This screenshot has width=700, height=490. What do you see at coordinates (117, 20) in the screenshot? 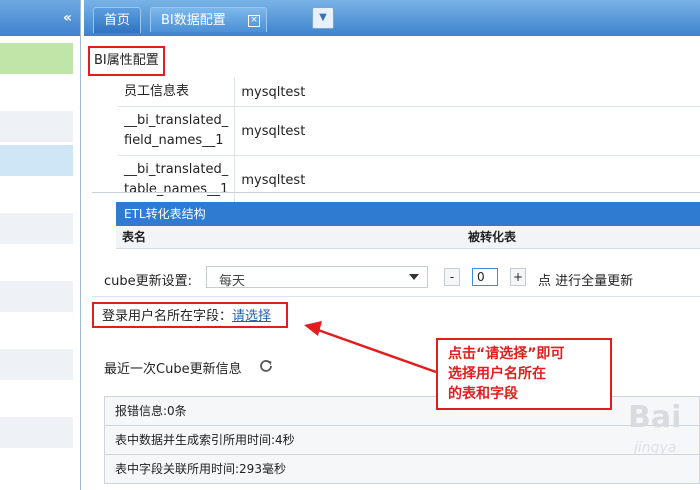
I see `tab-home: 首页` at bounding box center [117, 20].